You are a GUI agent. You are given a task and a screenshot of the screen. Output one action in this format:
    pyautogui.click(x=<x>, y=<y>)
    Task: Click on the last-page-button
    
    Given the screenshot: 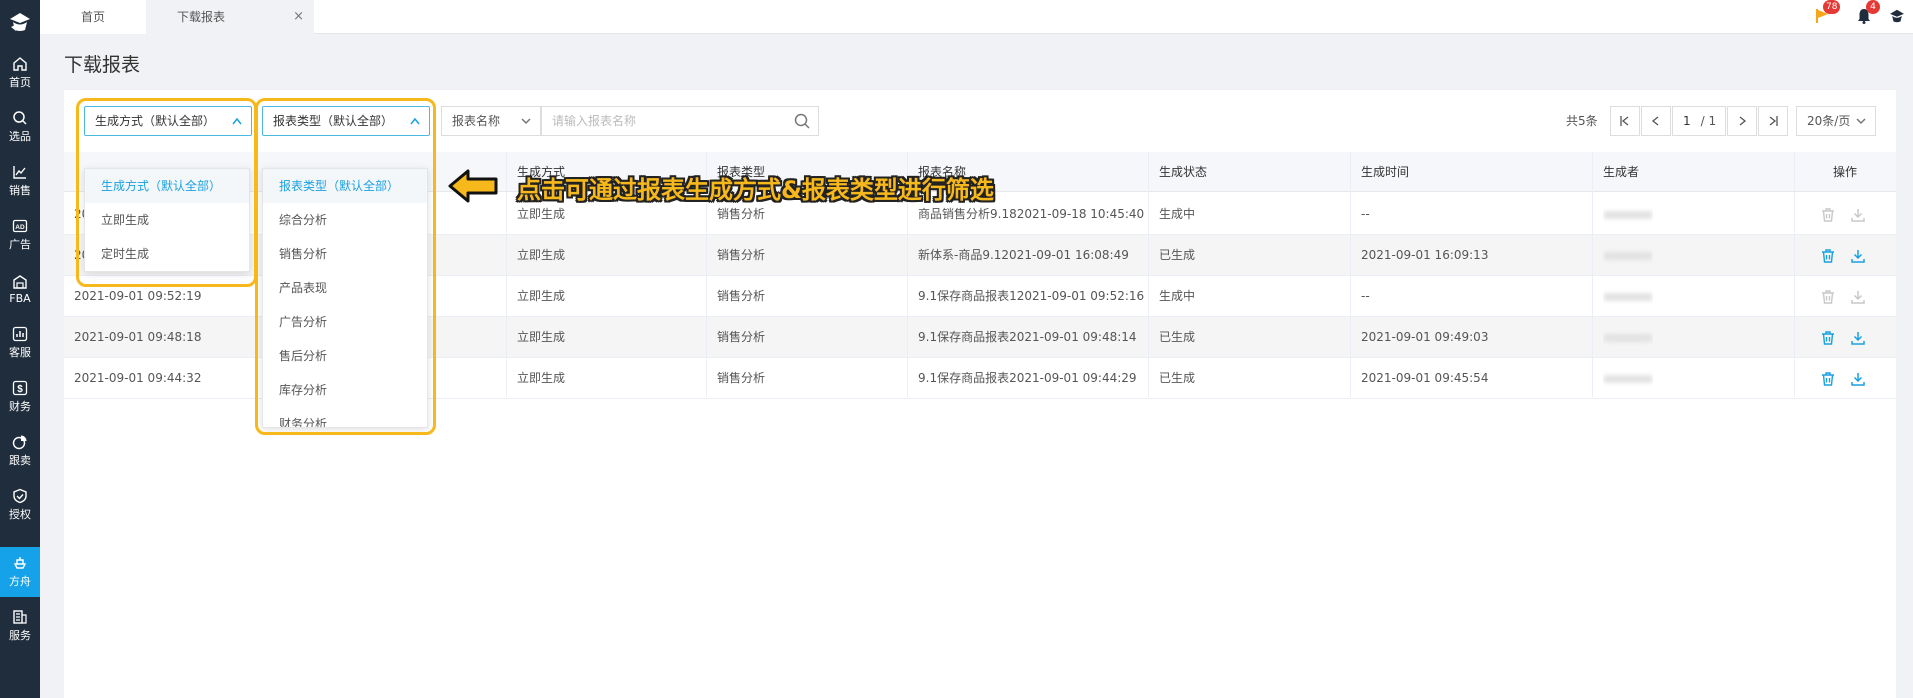 What is the action you would take?
    pyautogui.click(x=1773, y=121)
    